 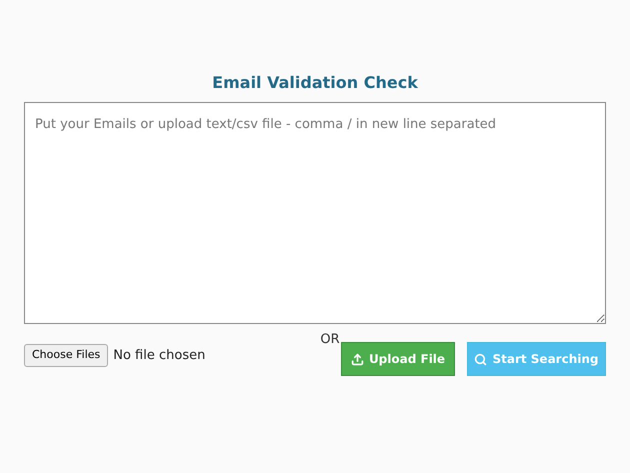 I want to click on search-icon, so click(x=481, y=359).